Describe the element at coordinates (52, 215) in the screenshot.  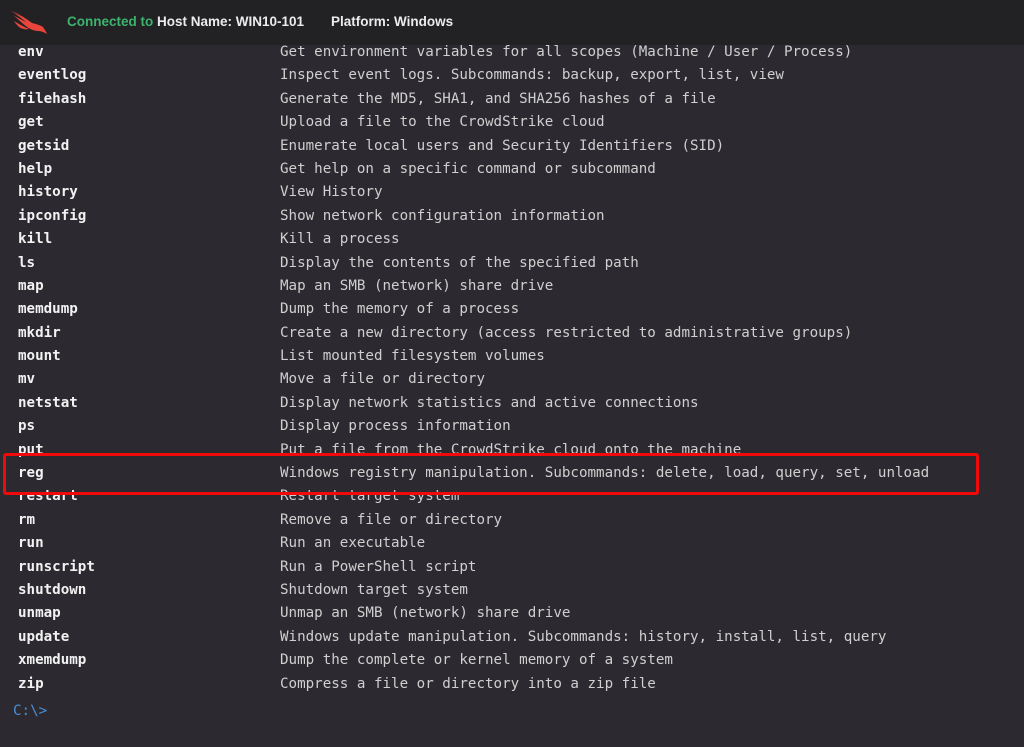
I see `command-name: ipconfig` at that location.